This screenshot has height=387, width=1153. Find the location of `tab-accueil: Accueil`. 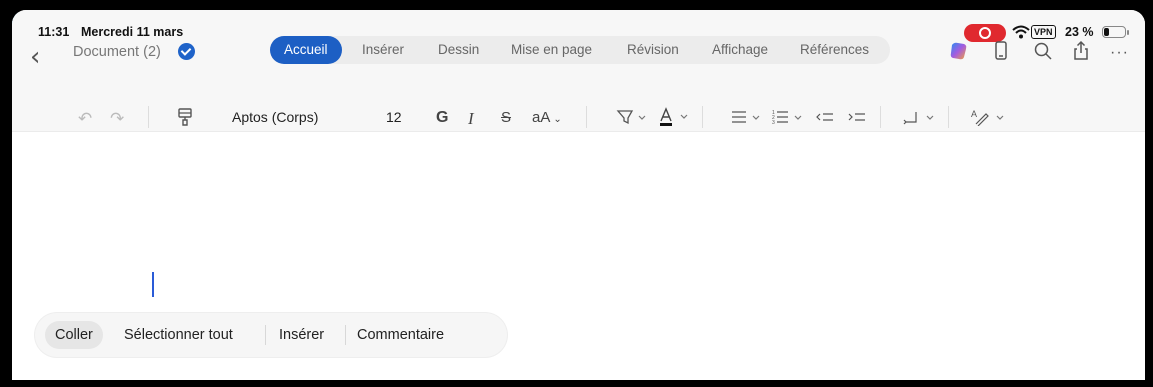

tab-accueil: Accueil is located at coordinates (306, 50).